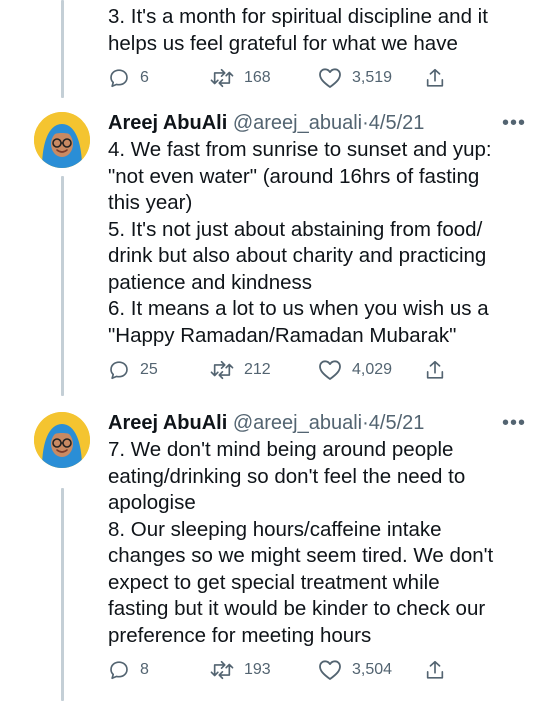  Describe the element at coordinates (240, 78) in the screenshot. I see `retweet-button: 168` at that location.